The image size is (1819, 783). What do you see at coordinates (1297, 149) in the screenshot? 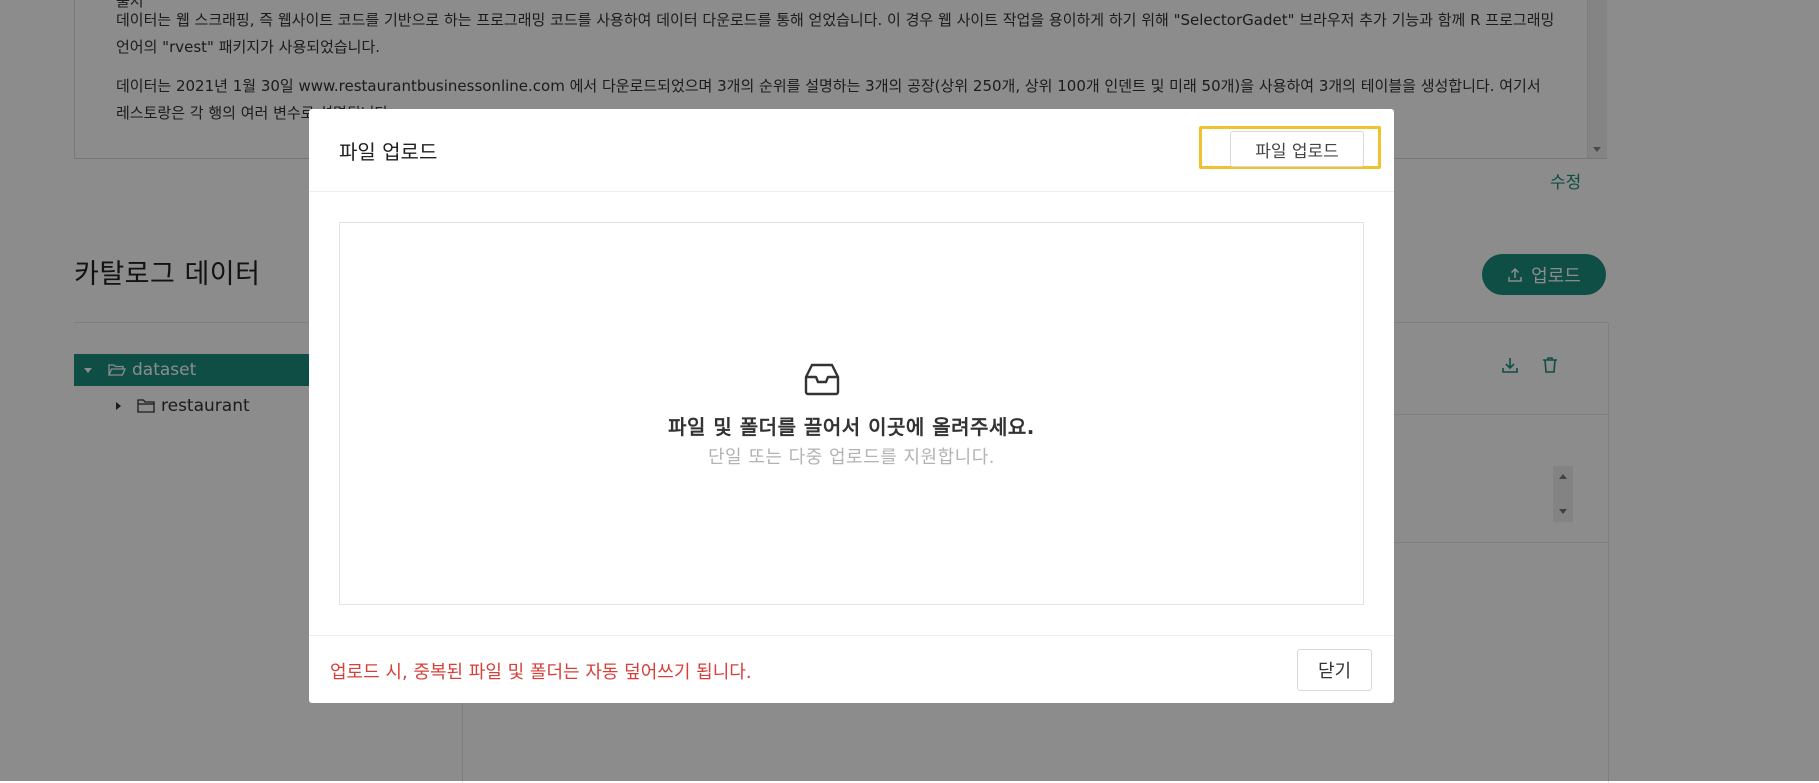
I see `file-upload-button: 파일 업로드` at bounding box center [1297, 149].